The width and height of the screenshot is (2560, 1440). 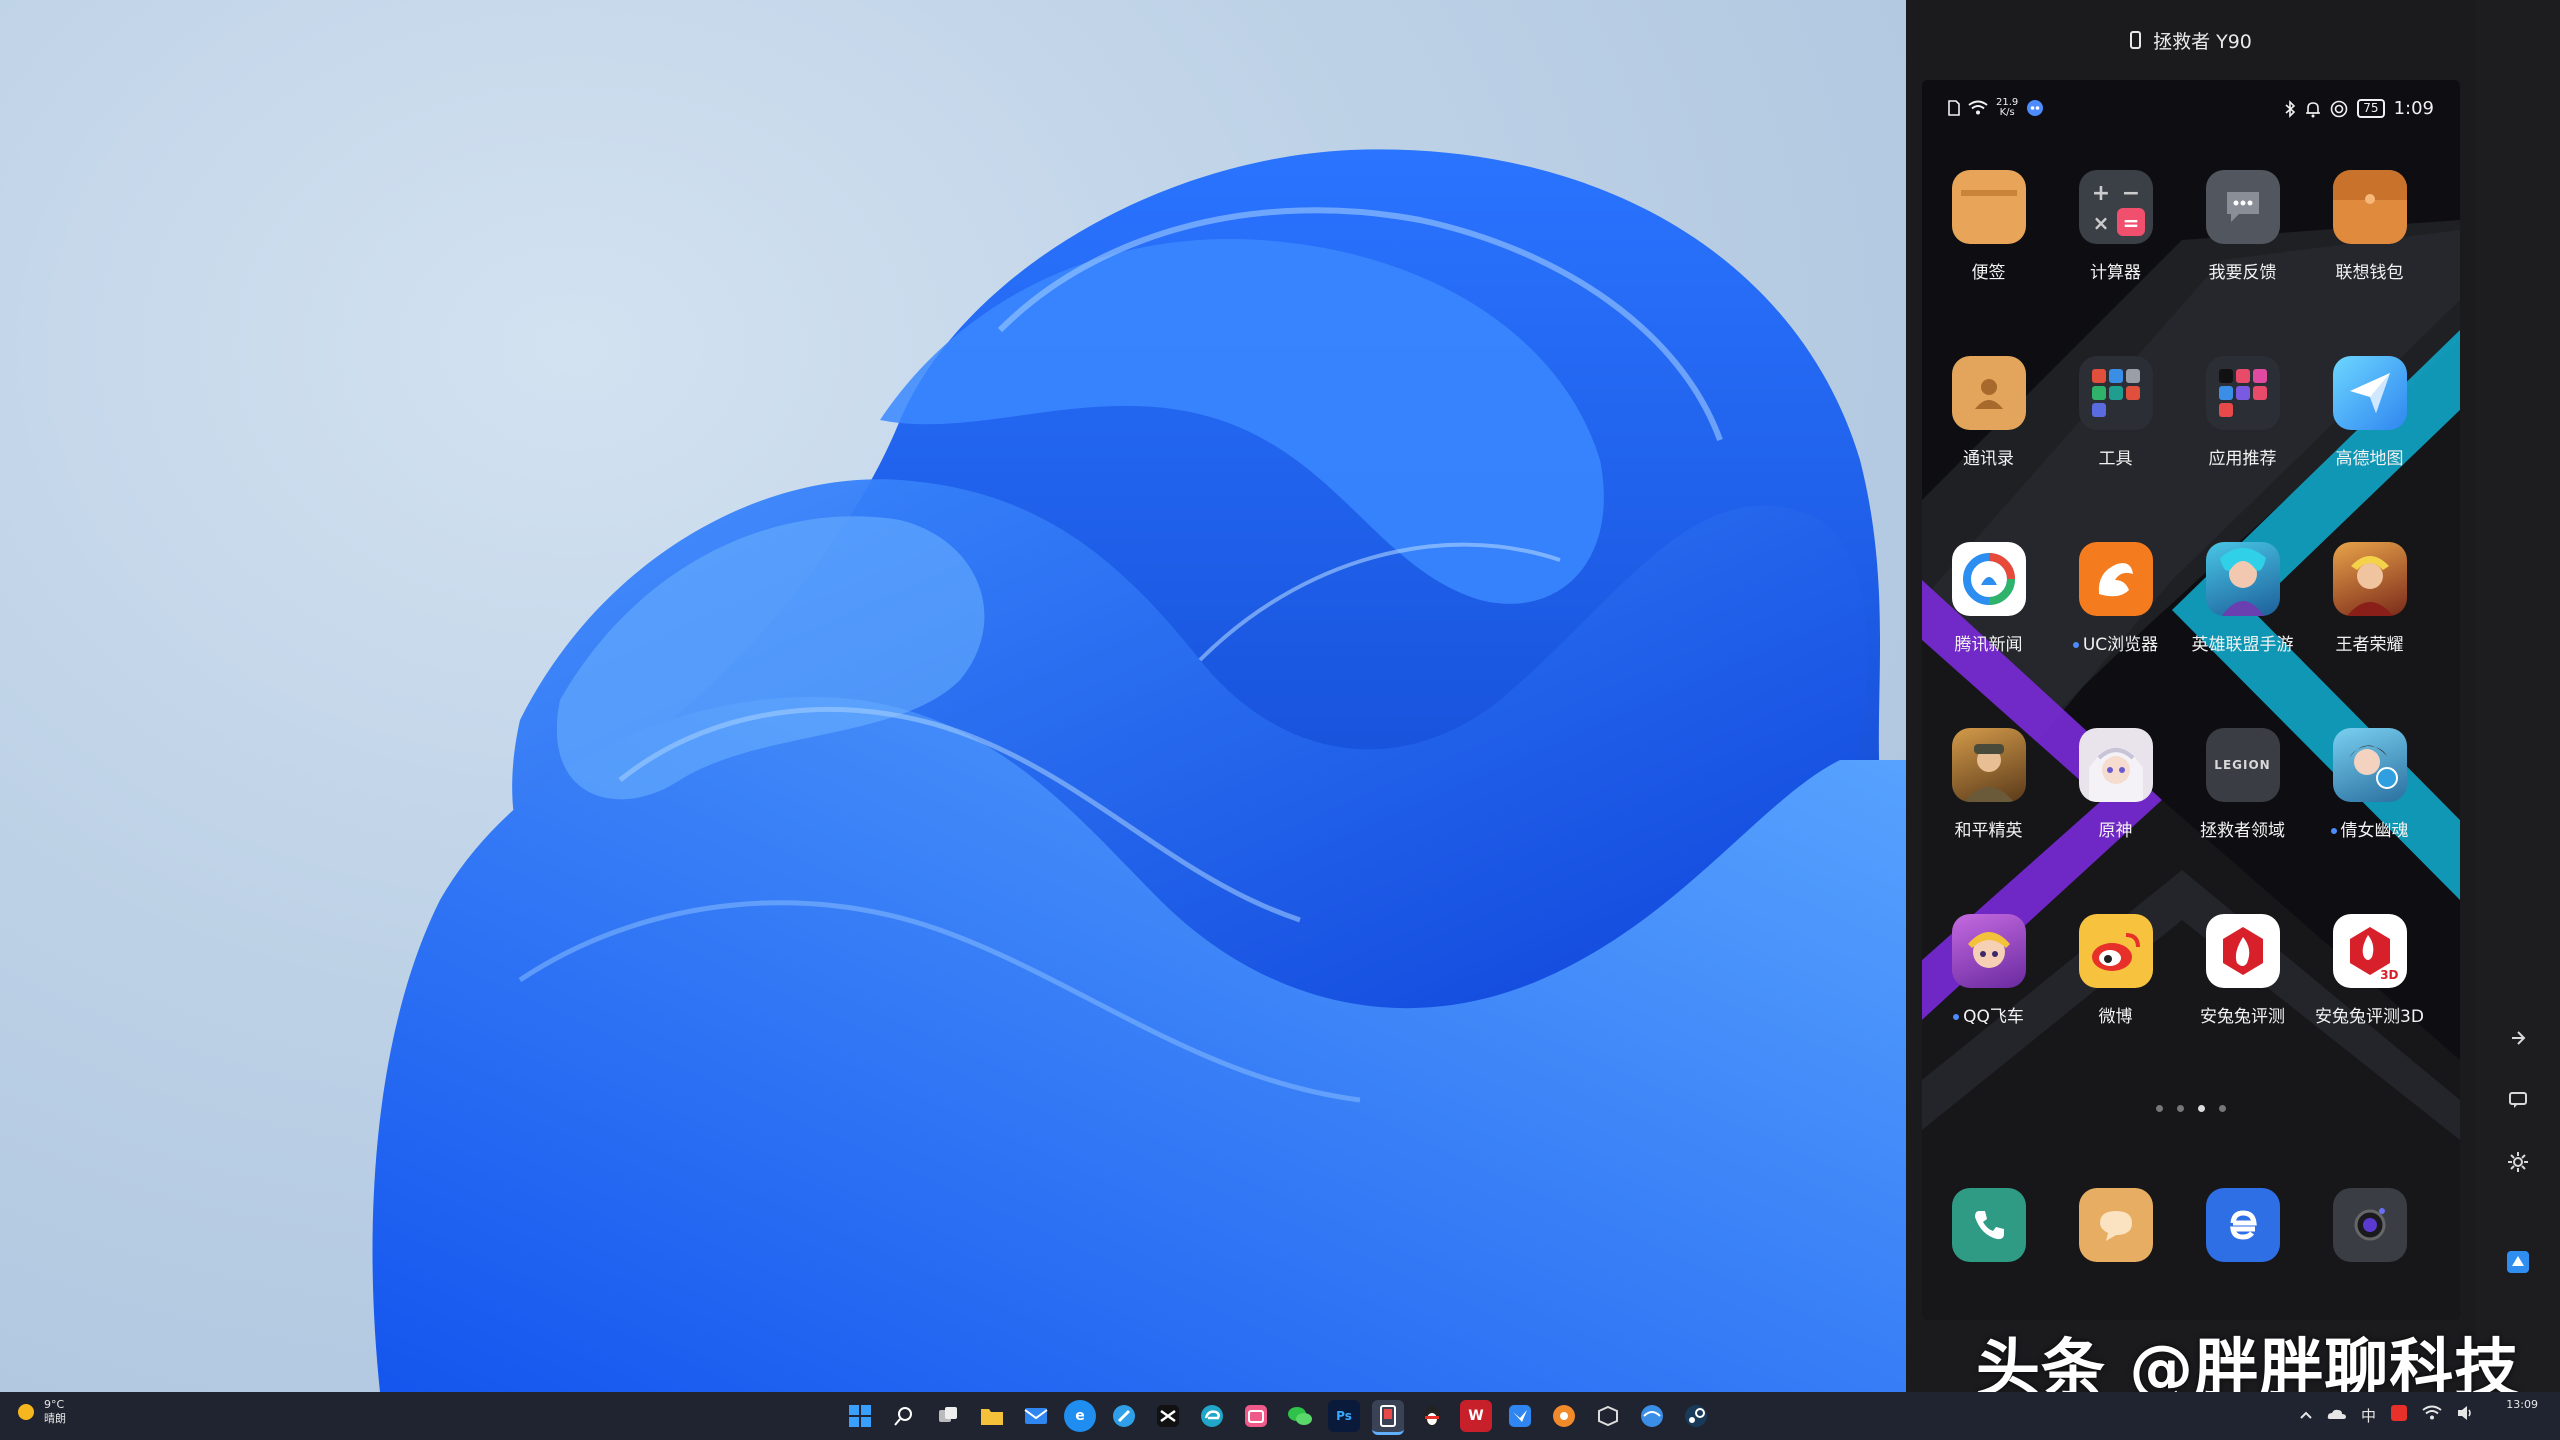 What do you see at coordinates (1988, 994) in the screenshot?
I see `app-qq-speed: QQ飞车` at bounding box center [1988, 994].